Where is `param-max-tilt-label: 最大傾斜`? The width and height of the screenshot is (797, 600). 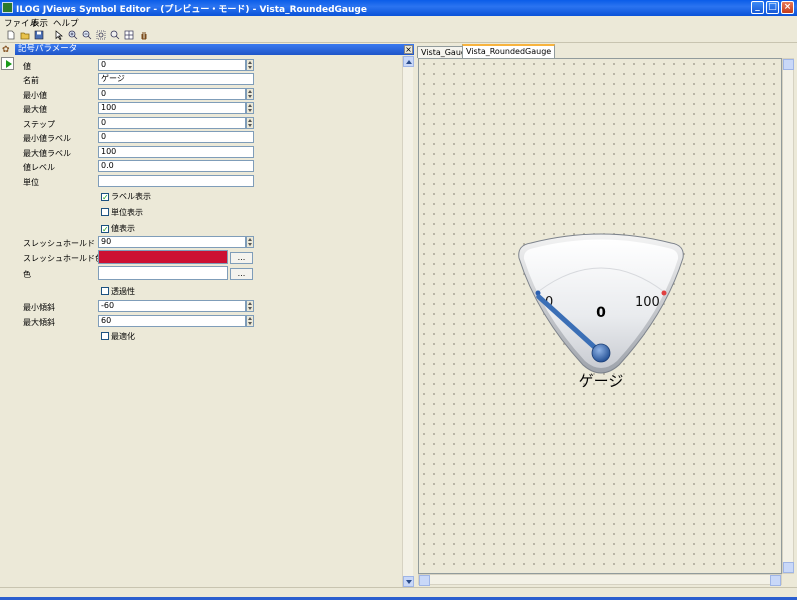
param-max-tilt-label: 最大傾斜 is located at coordinates (39, 322).